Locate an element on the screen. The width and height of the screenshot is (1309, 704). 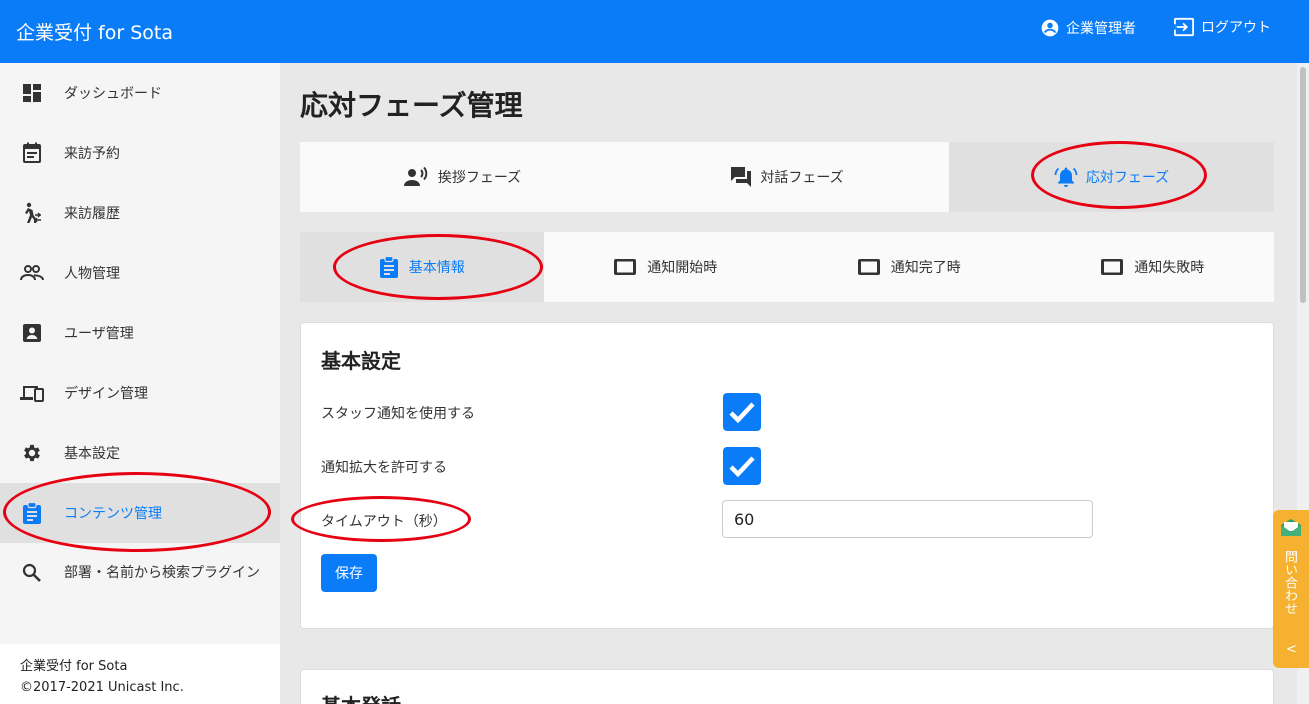
sidebar-item-label: 基本設定 is located at coordinates (92, 454).